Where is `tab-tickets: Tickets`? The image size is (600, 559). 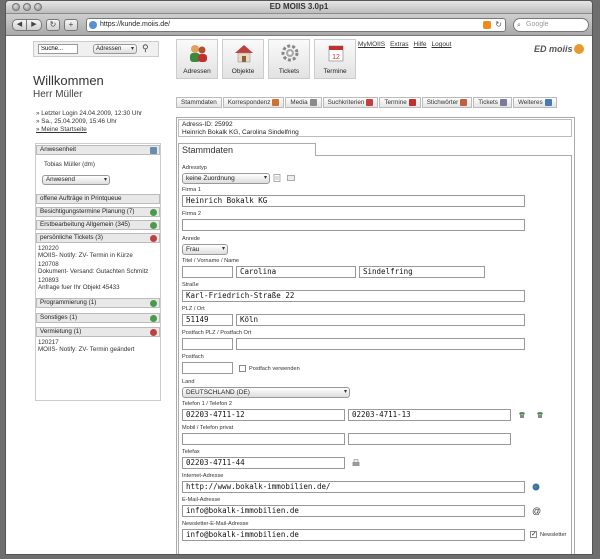
tab-tickets: Tickets is located at coordinates (492, 102).